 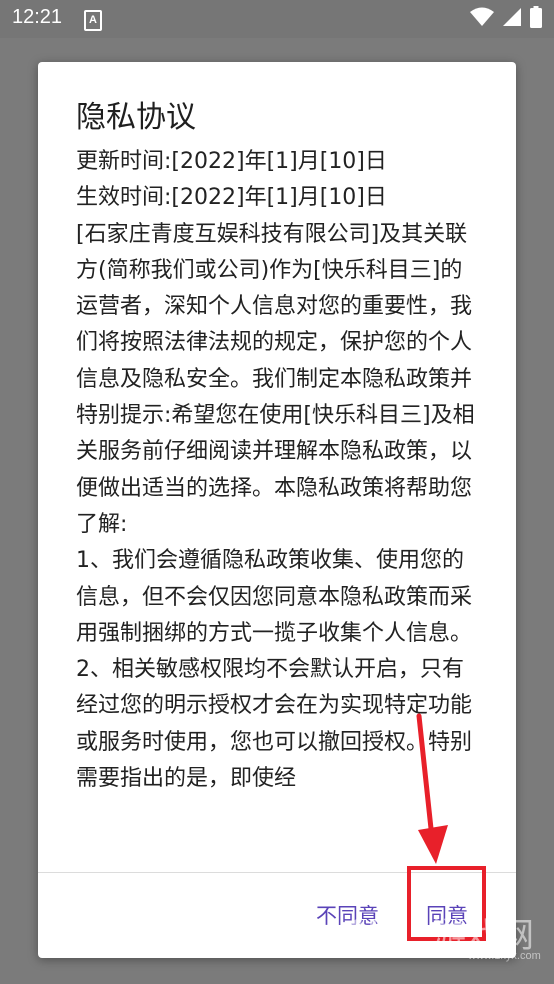 I want to click on notification-a-icon: A, so click(x=93, y=20).